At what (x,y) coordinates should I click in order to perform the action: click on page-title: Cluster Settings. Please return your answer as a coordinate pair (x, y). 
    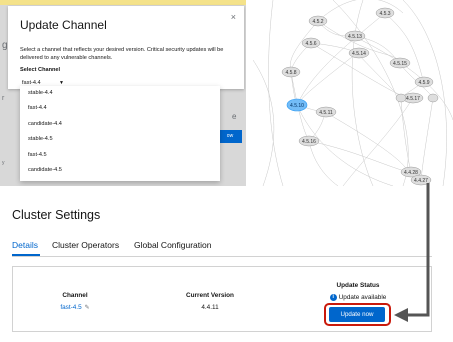
    Looking at the image, I should click on (56, 215).